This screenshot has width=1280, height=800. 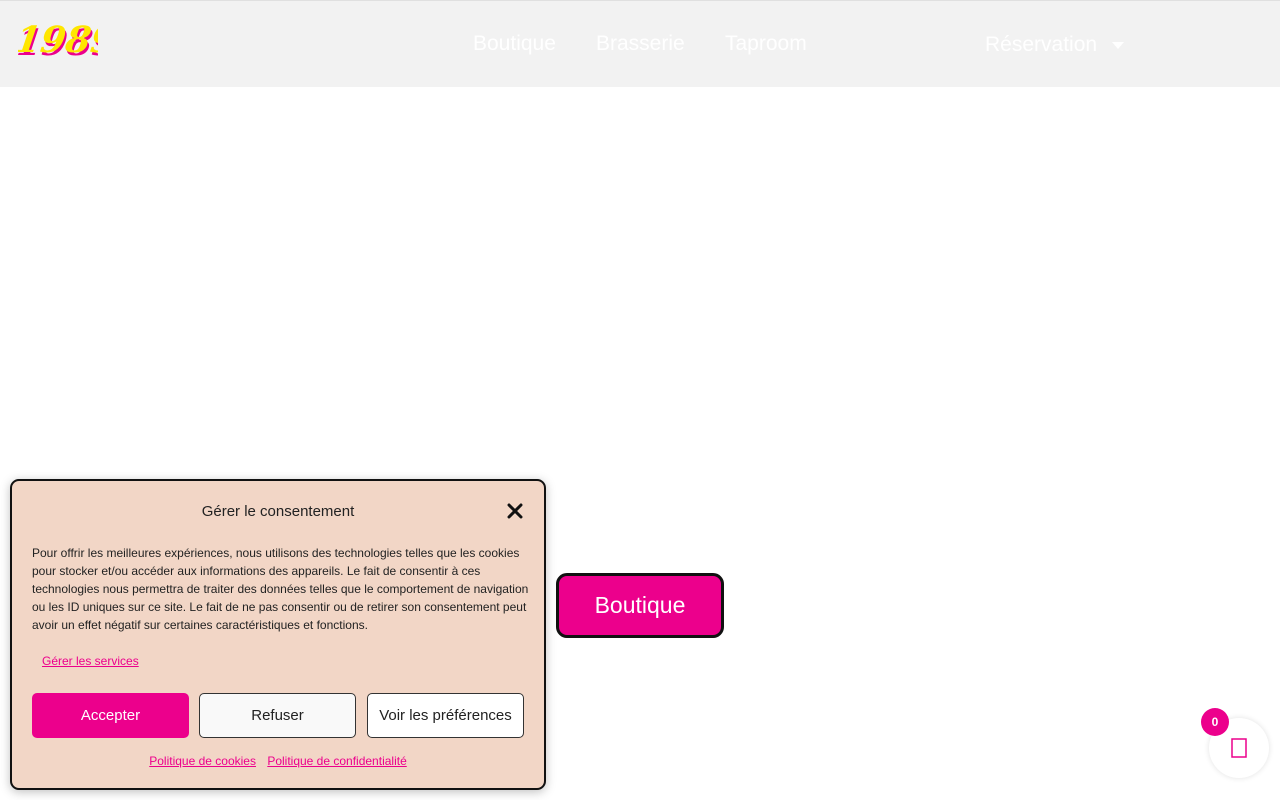 What do you see at coordinates (514, 44) in the screenshot?
I see `nav-boutique: Boutique` at bounding box center [514, 44].